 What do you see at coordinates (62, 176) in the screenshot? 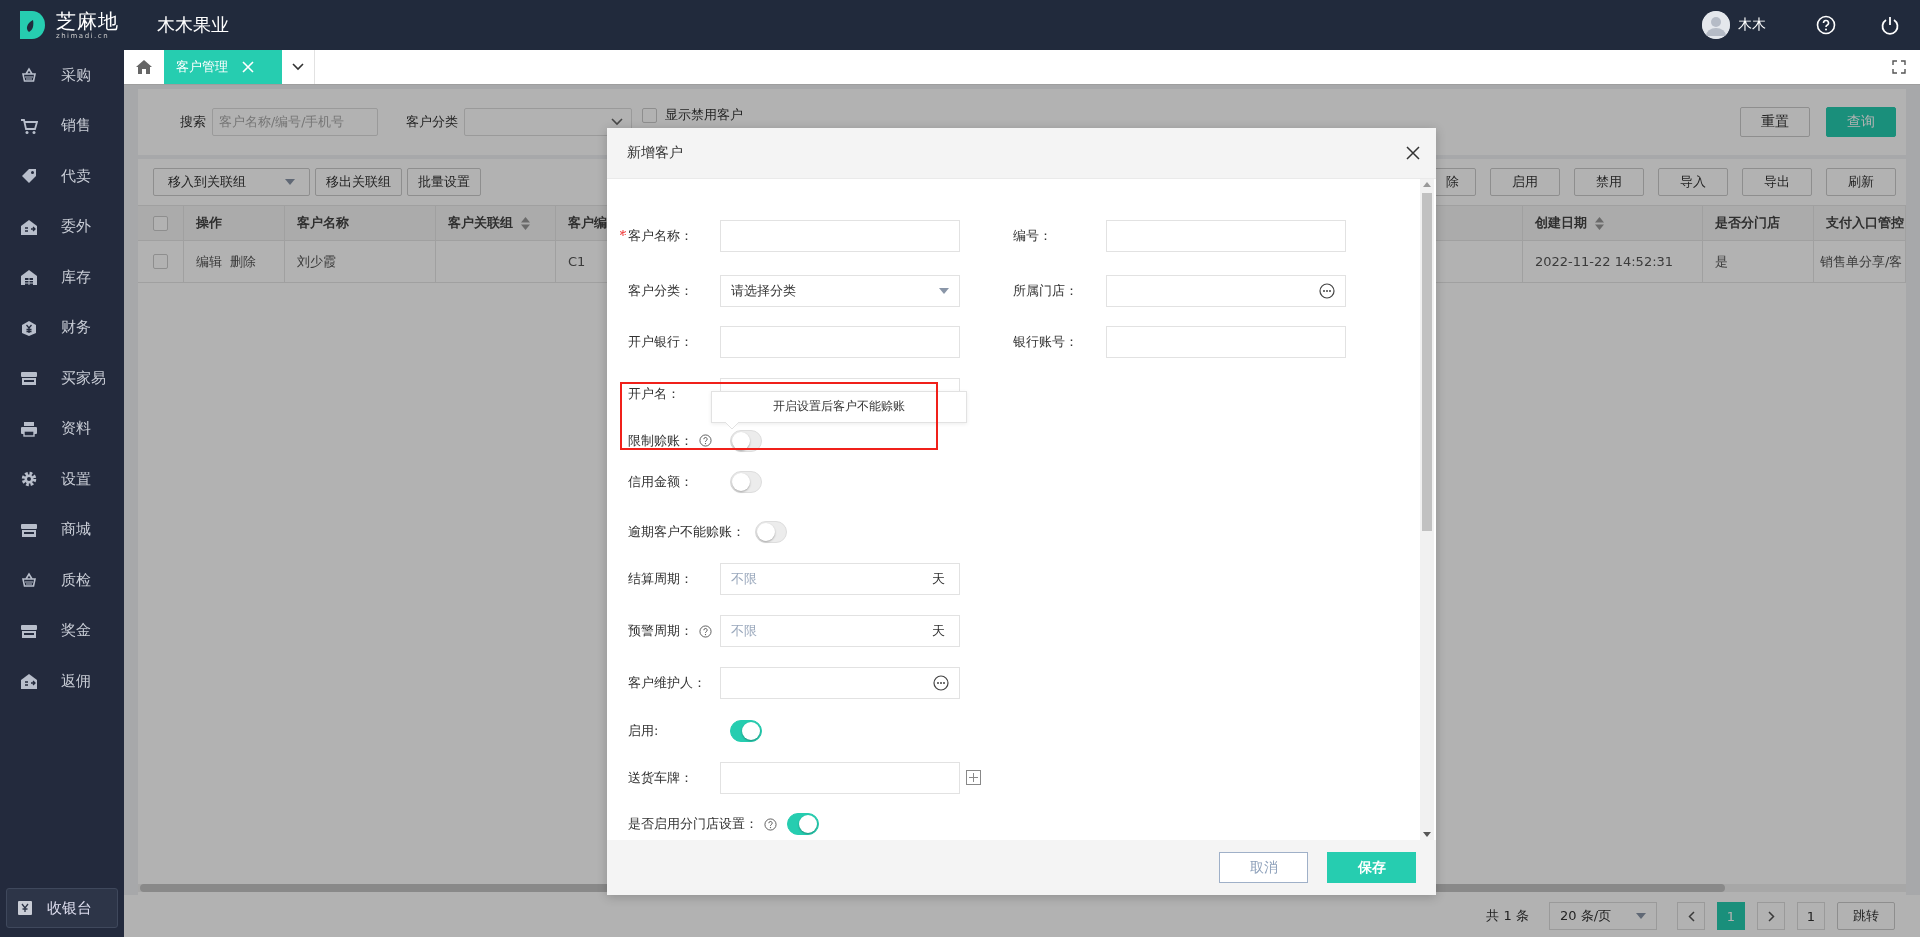
I see `sidebar-item: 代卖` at bounding box center [62, 176].